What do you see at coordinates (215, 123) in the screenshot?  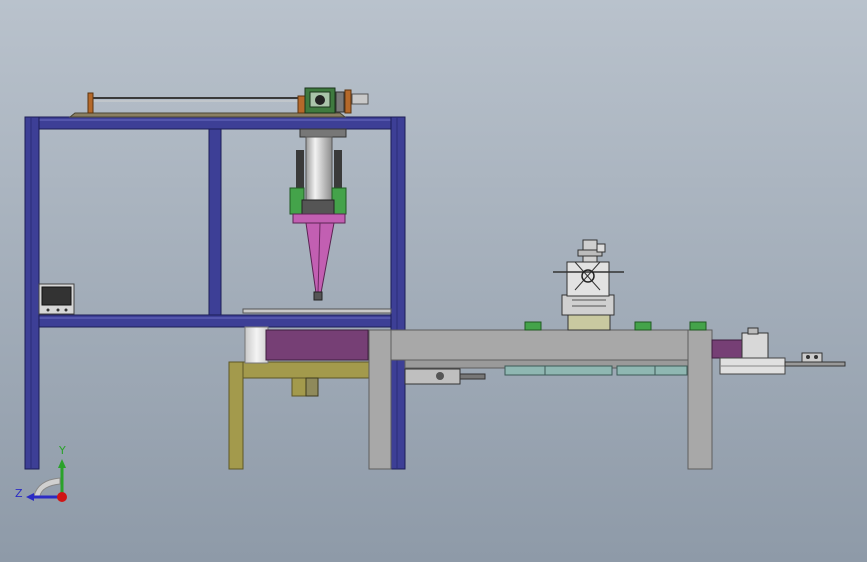 I see `frame-top-beam` at bounding box center [215, 123].